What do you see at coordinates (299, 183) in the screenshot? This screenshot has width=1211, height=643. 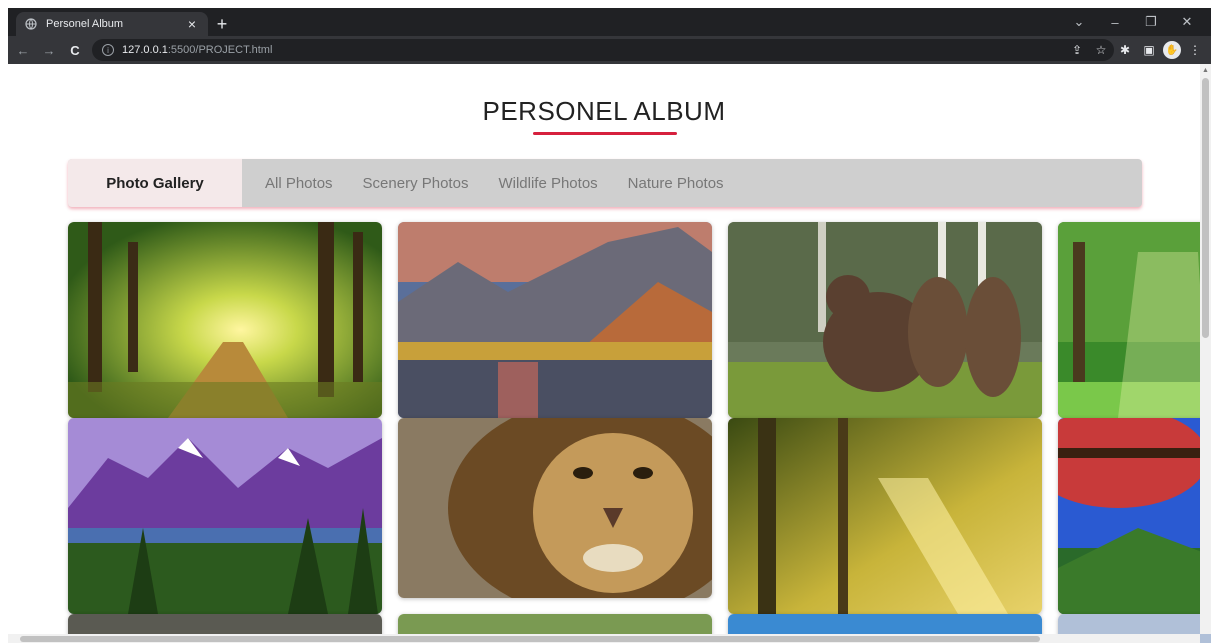 I see `nav-link-all-photos: All Photos` at bounding box center [299, 183].